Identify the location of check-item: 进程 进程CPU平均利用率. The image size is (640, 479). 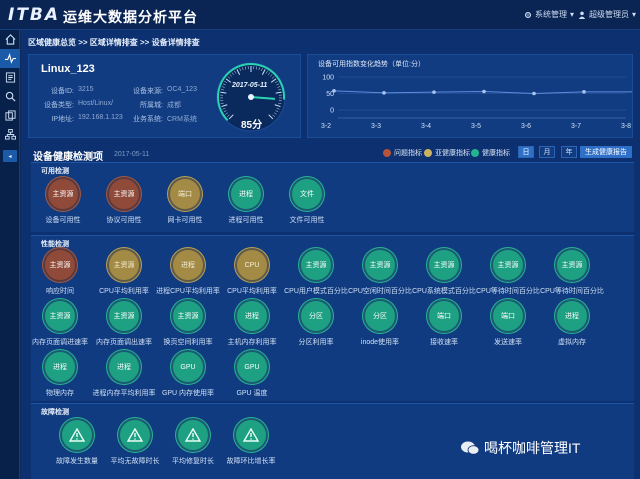
(188, 273).